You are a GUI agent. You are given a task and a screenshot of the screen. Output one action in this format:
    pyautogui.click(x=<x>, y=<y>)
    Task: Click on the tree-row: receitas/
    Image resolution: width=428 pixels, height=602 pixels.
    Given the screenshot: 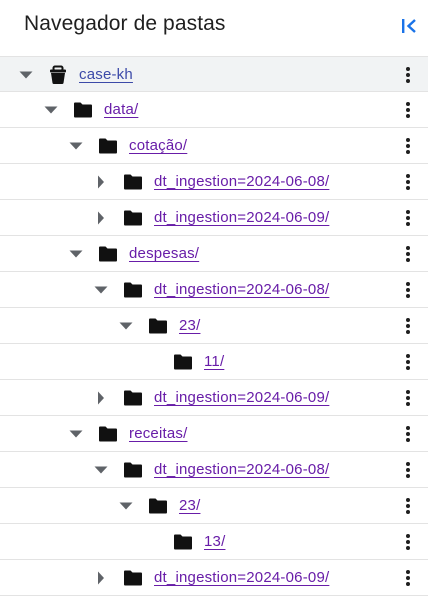 What is the action you would take?
    pyautogui.click(x=214, y=434)
    